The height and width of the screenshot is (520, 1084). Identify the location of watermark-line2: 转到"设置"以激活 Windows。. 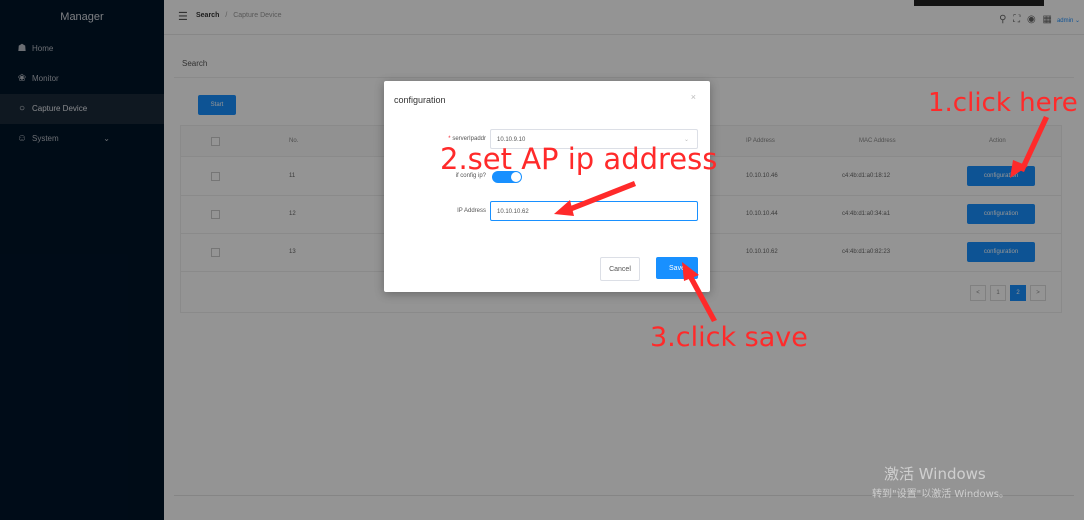
(941, 494).